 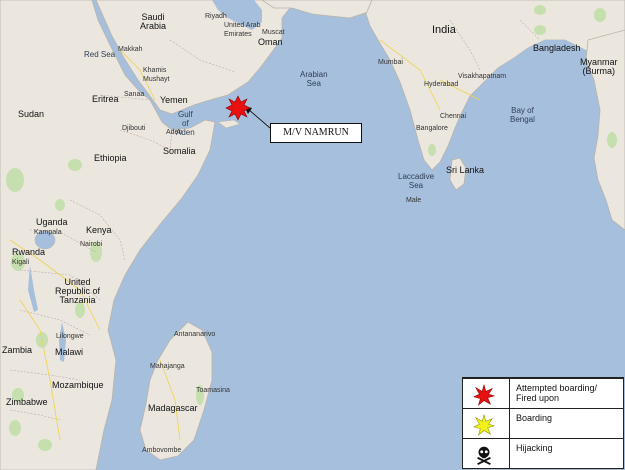 What do you see at coordinates (216, 16) in the screenshot?
I see `label-riyadh: Riyadh` at bounding box center [216, 16].